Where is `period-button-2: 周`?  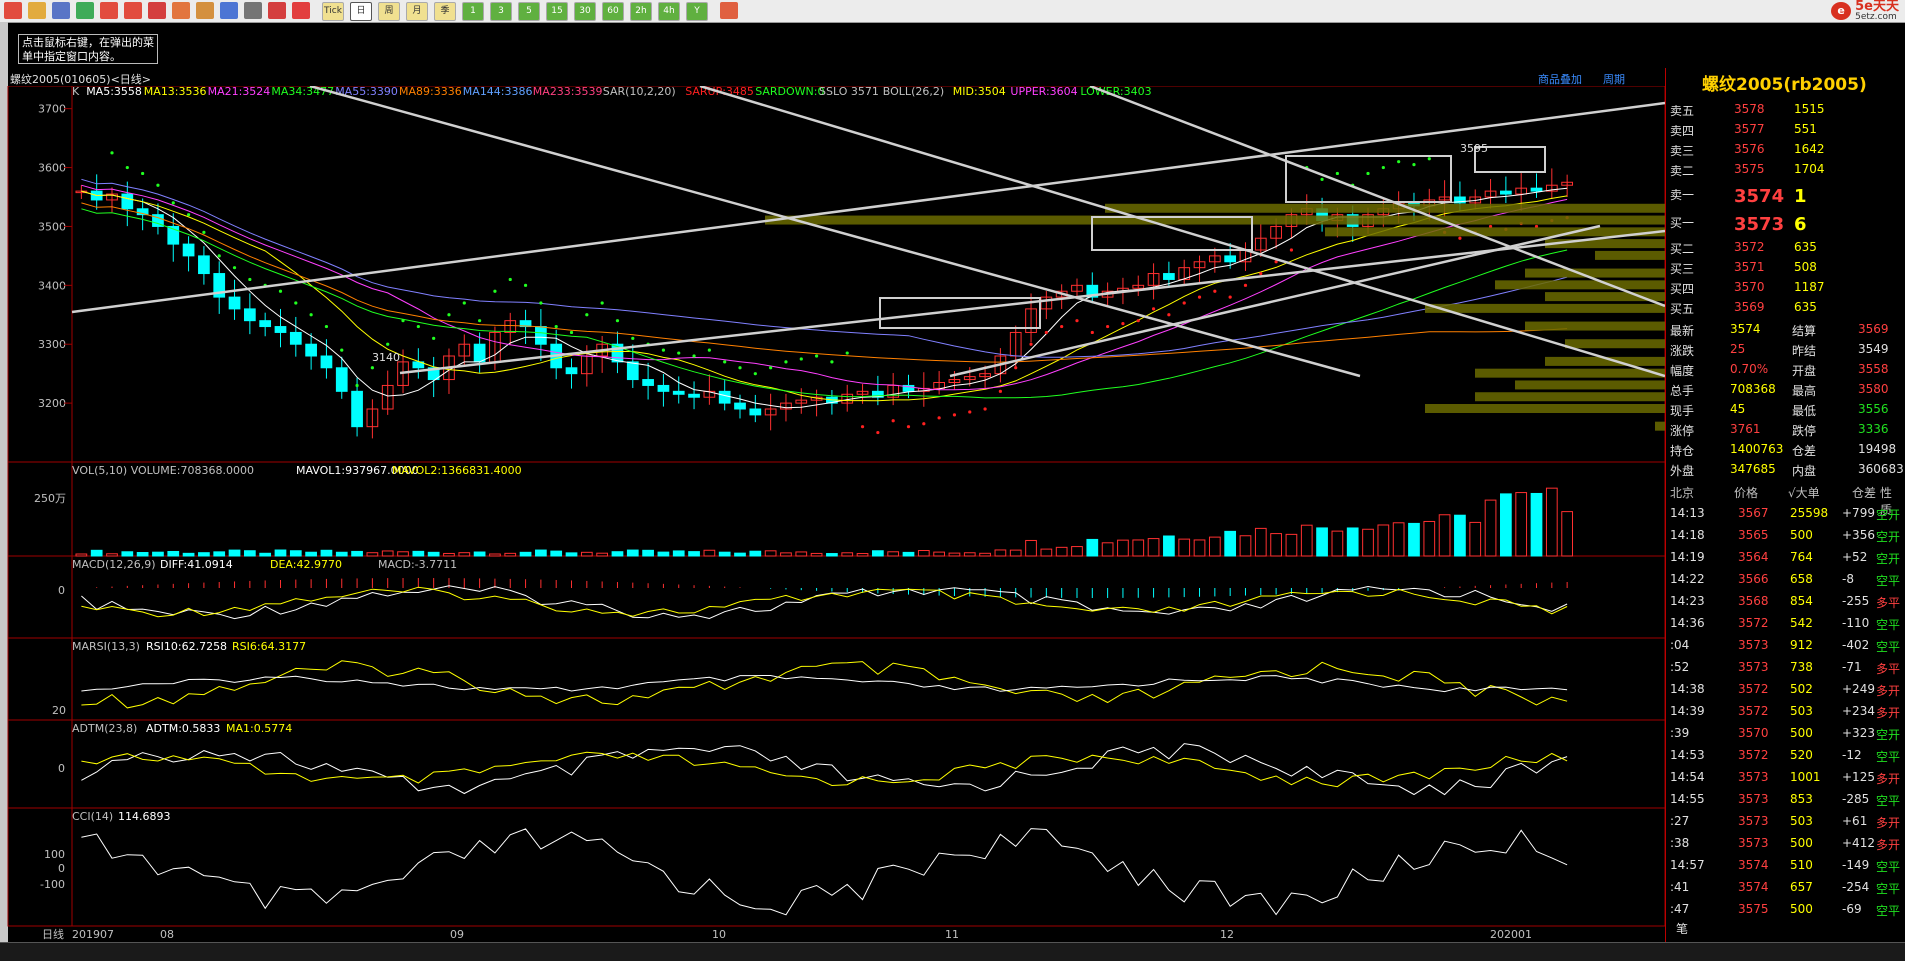 period-button-2: 周 is located at coordinates (389, 11).